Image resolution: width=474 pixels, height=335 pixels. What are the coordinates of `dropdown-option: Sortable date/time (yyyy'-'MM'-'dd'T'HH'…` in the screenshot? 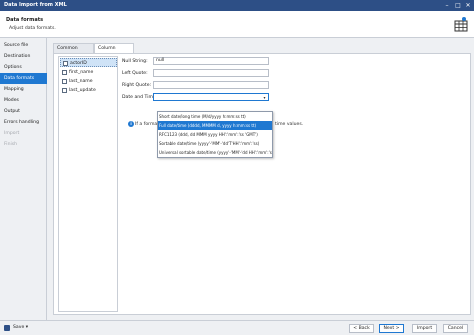 It's located at (215, 143).